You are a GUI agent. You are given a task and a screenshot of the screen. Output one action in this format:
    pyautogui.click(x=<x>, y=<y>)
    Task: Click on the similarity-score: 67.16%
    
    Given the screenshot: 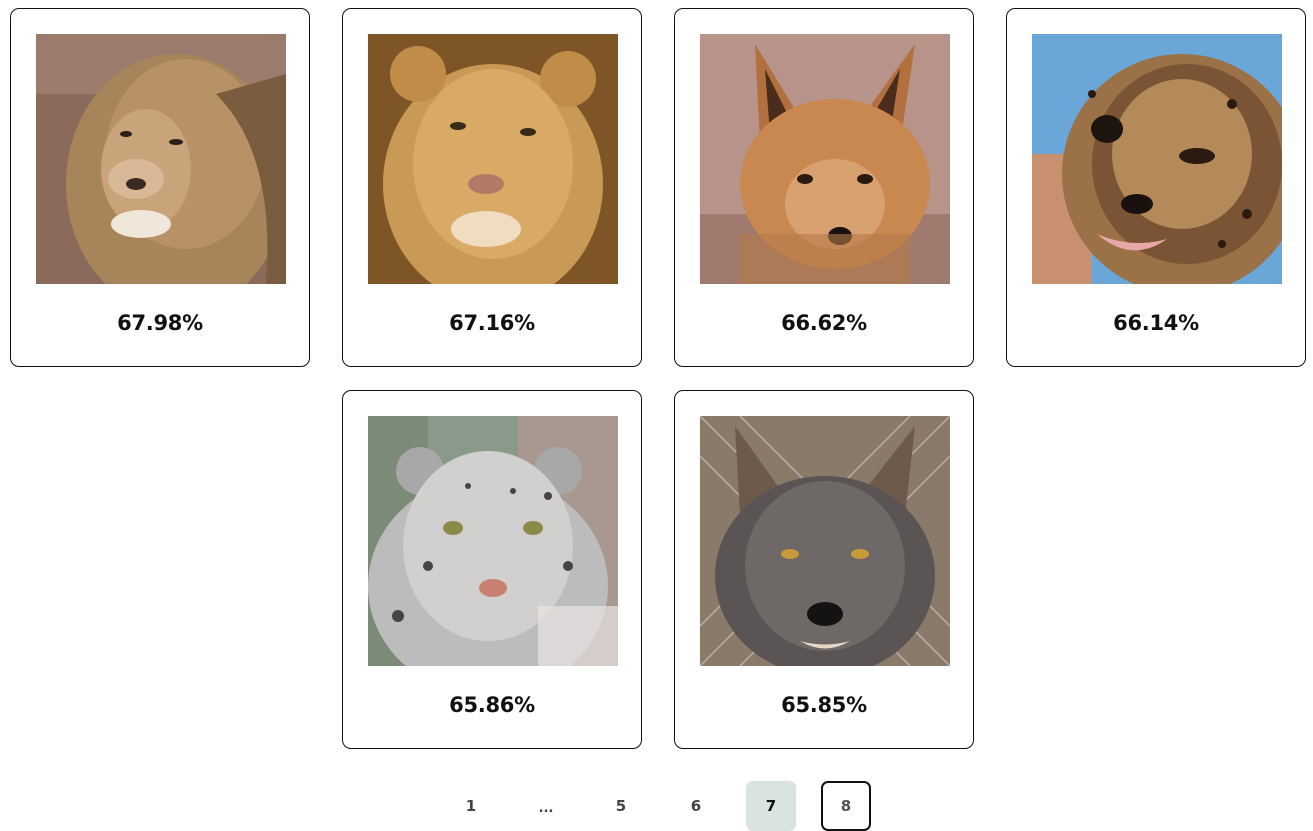 What is the action you would take?
    pyautogui.click(x=492, y=323)
    